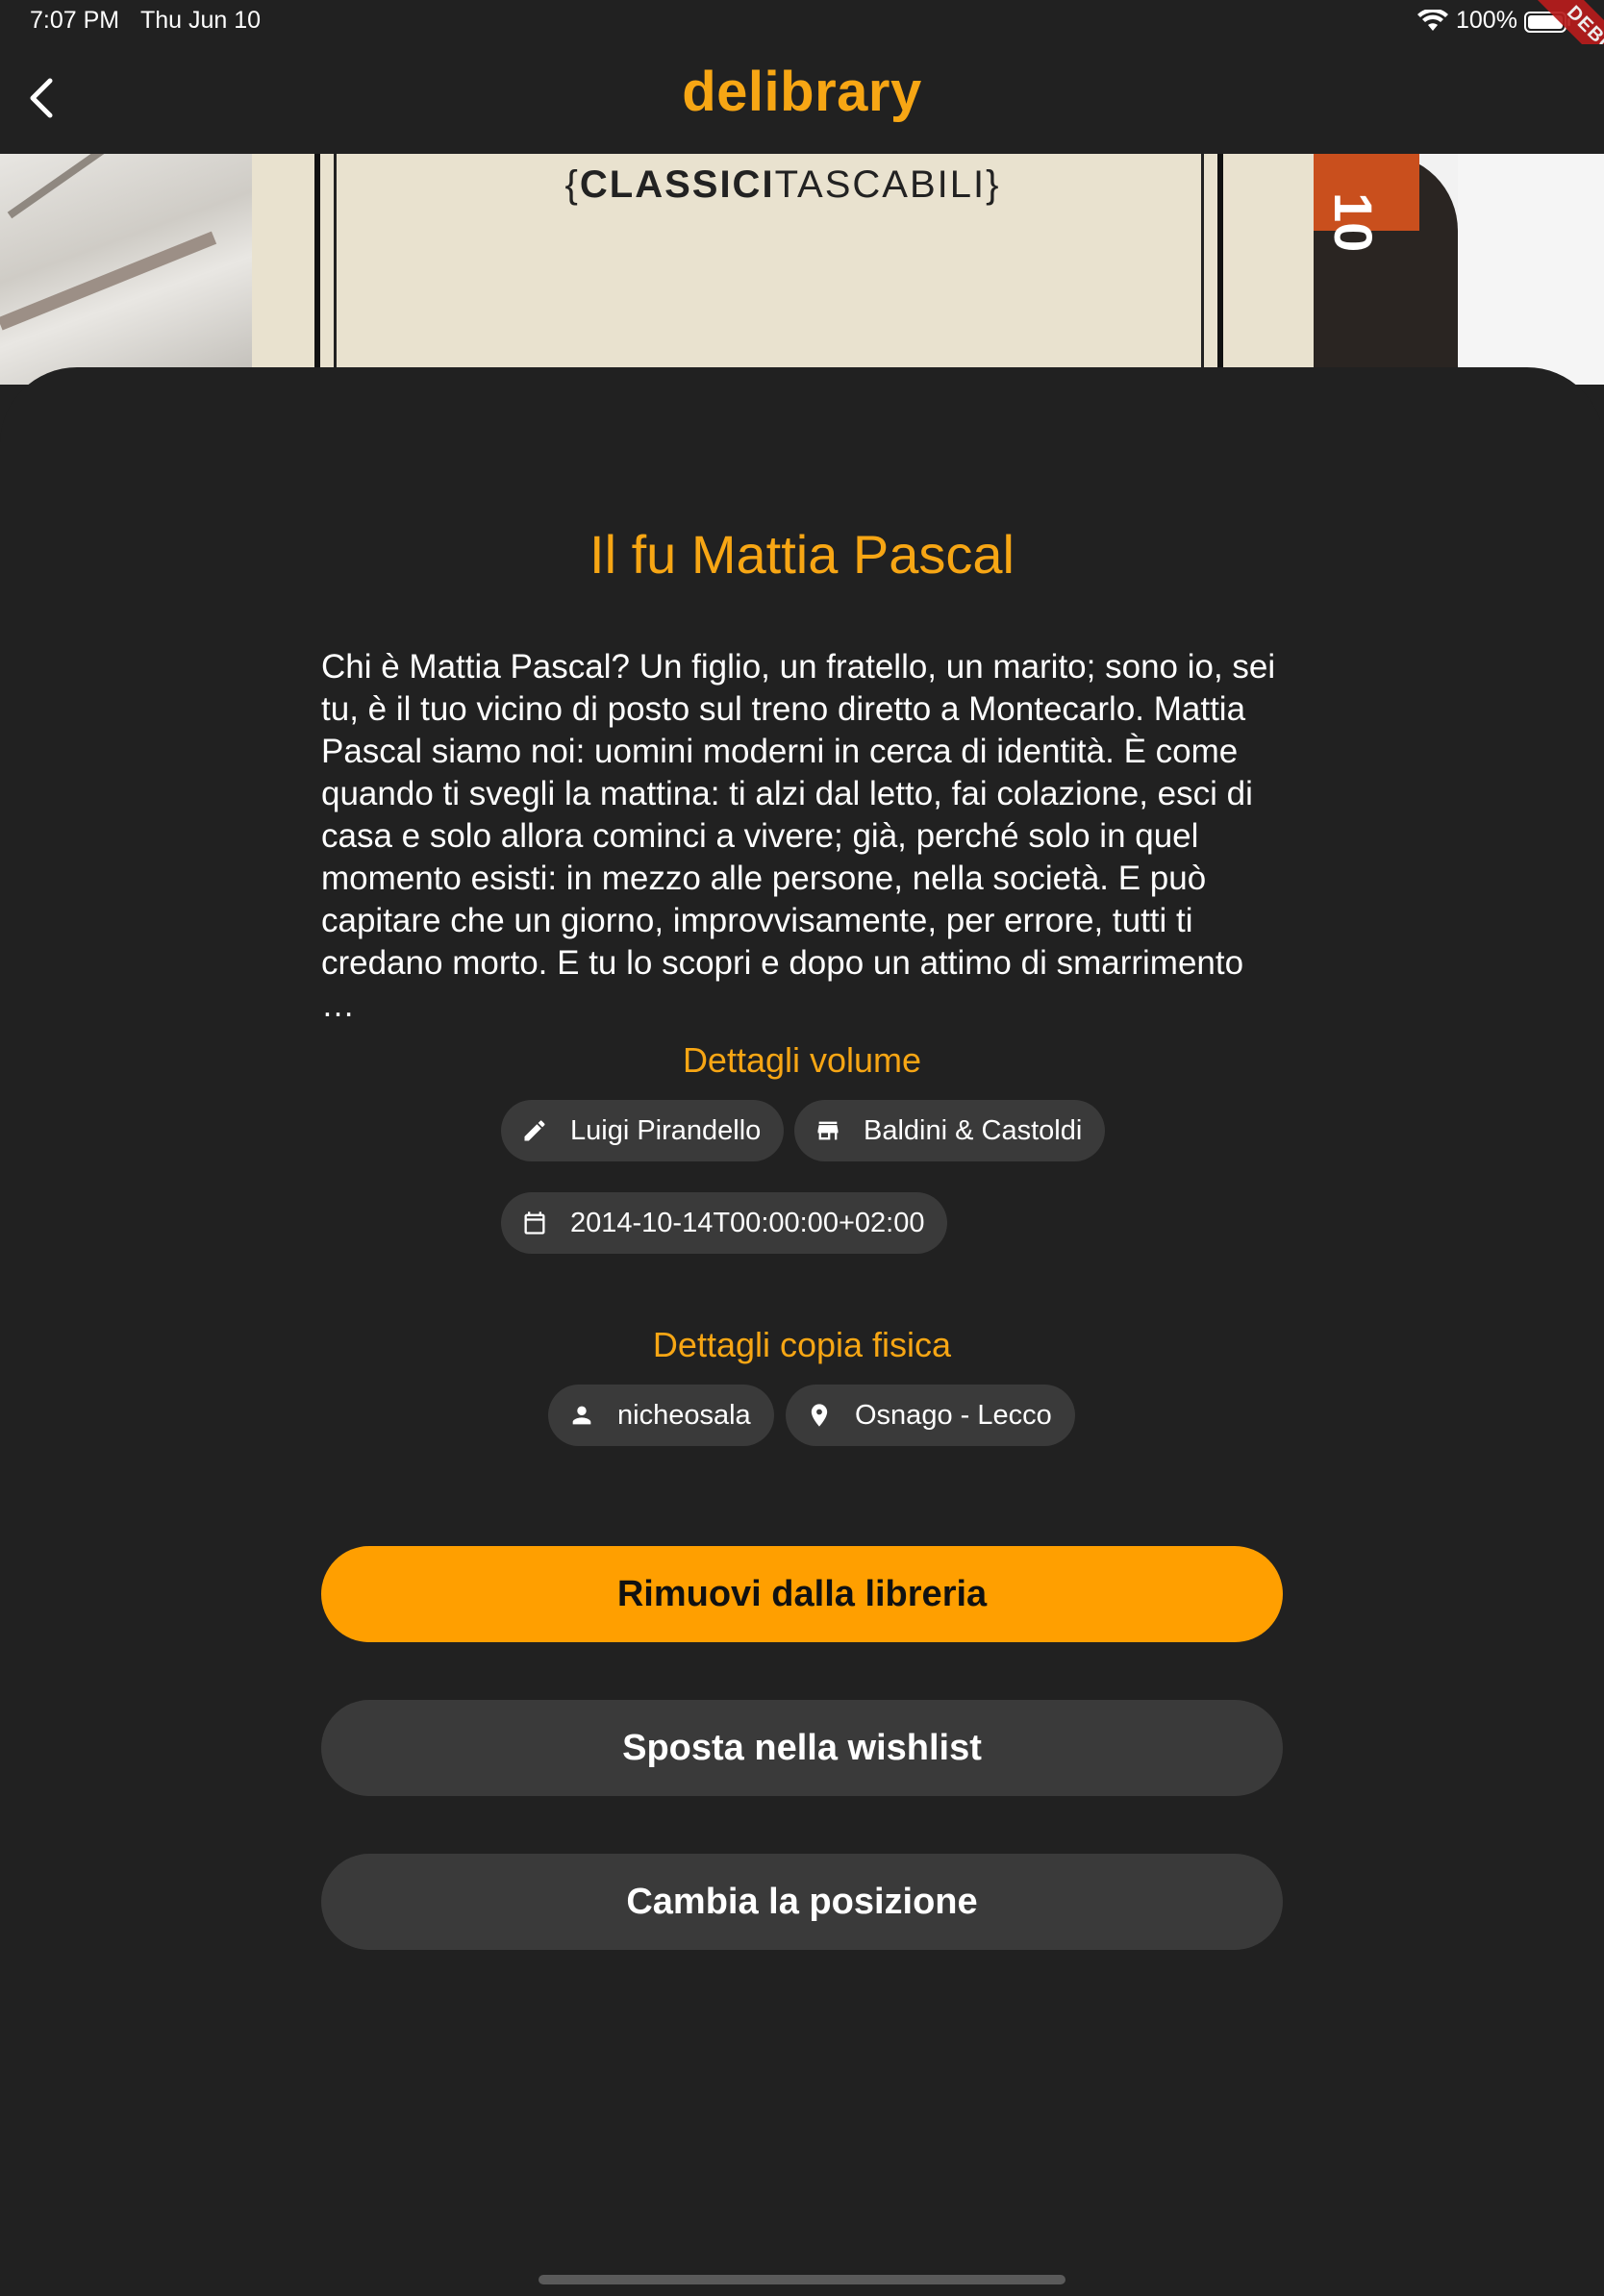  I want to click on publisher-chip: Baldini & Castoldi, so click(950, 1130).